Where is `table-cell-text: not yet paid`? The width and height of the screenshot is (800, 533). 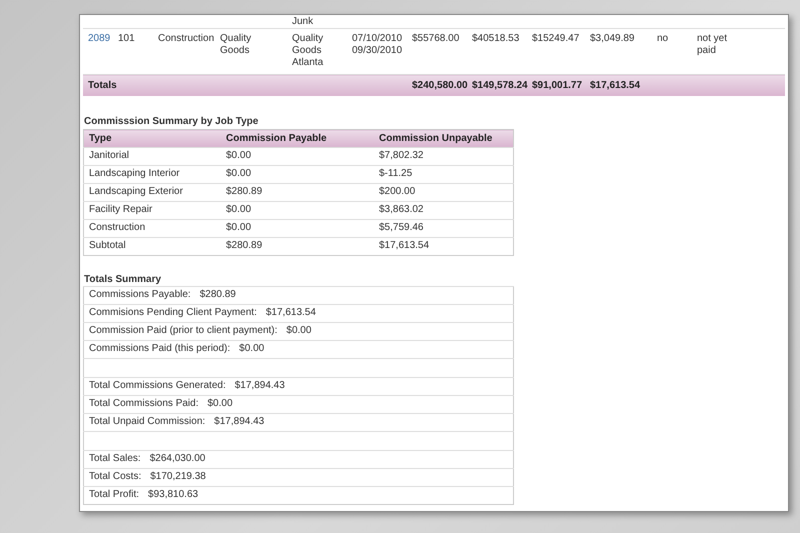 table-cell-text: not yet paid is located at coordinates (712, 45).